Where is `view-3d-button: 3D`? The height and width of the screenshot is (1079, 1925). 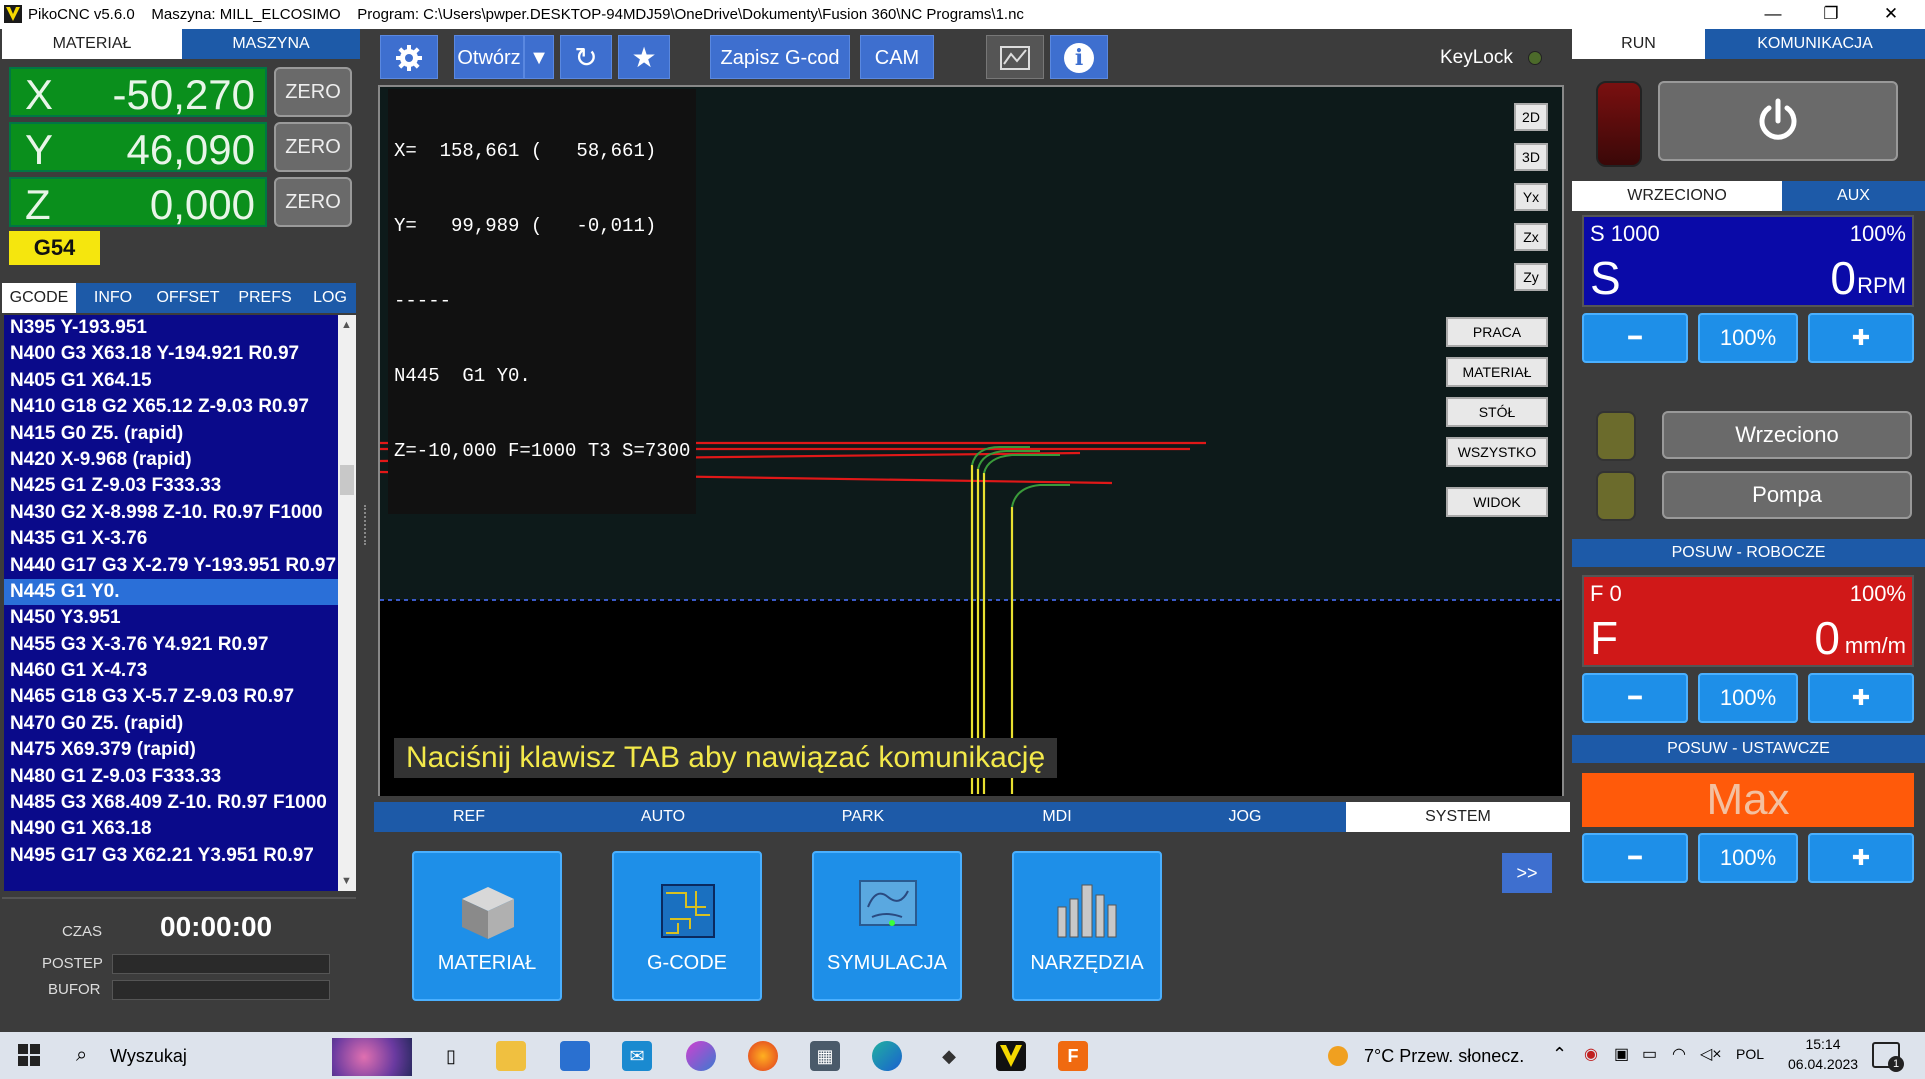 view-3d-button: 3D is located at coordinates (1531, 157).